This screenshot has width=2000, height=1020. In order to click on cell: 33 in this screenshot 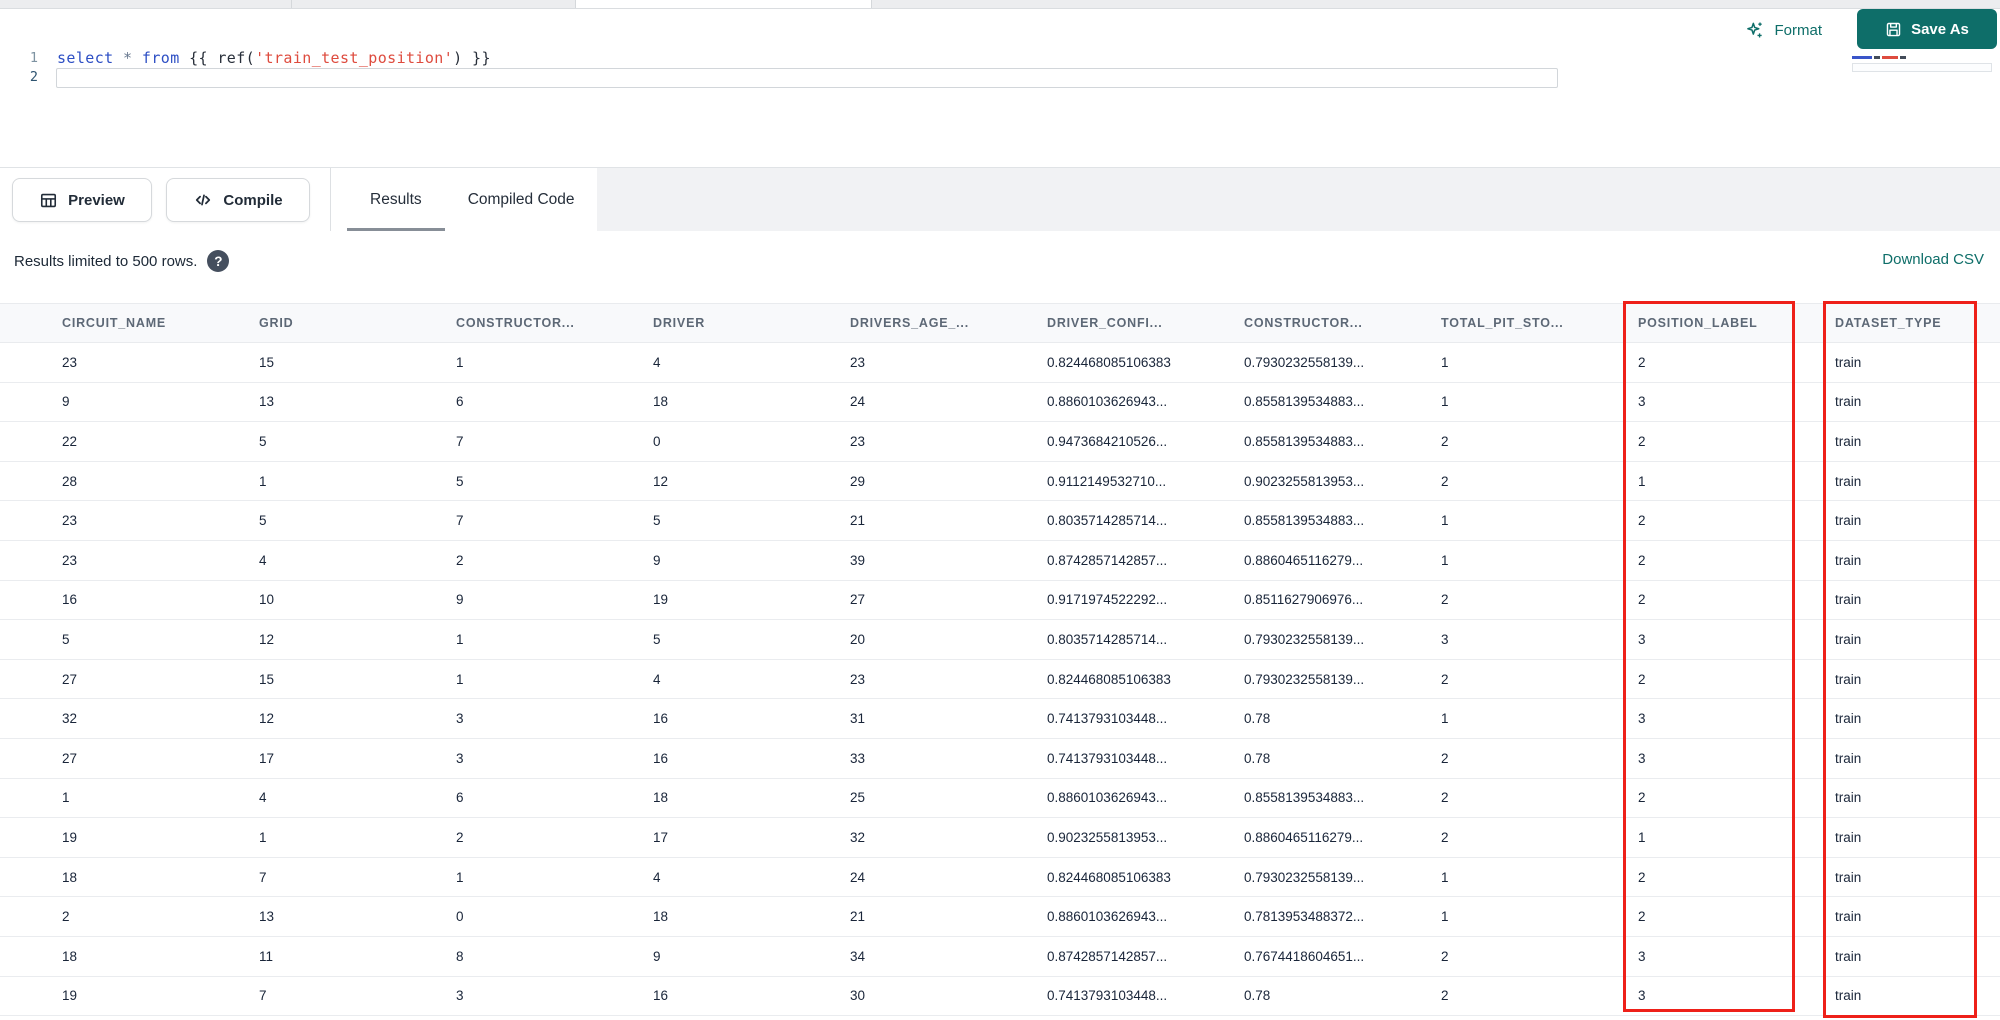, I will do `click(858, 758)`.